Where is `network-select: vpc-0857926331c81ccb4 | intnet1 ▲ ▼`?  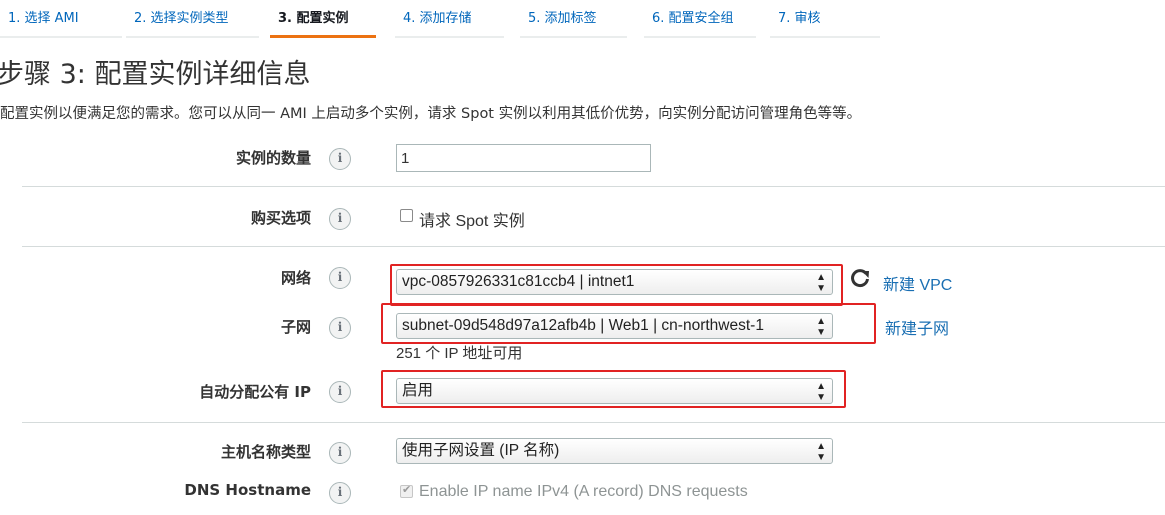 network-select: vpc-0857926331c81ccb4 | intnet1 ▲ ▼ is located at coordinates (614, 282).